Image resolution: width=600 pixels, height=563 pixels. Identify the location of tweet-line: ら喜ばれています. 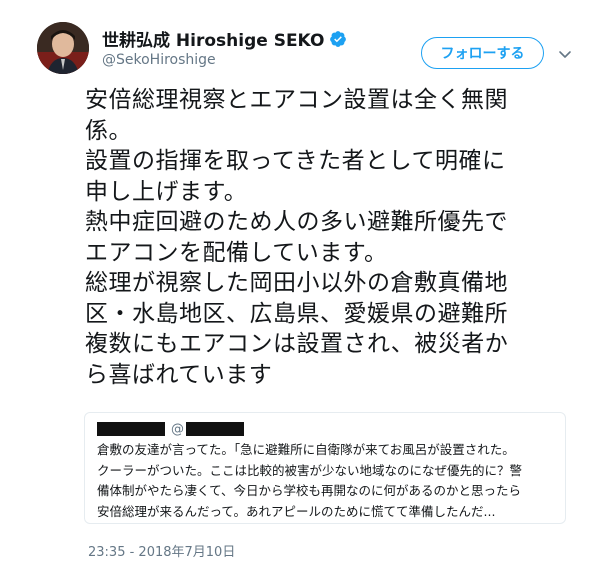
(179, 374).